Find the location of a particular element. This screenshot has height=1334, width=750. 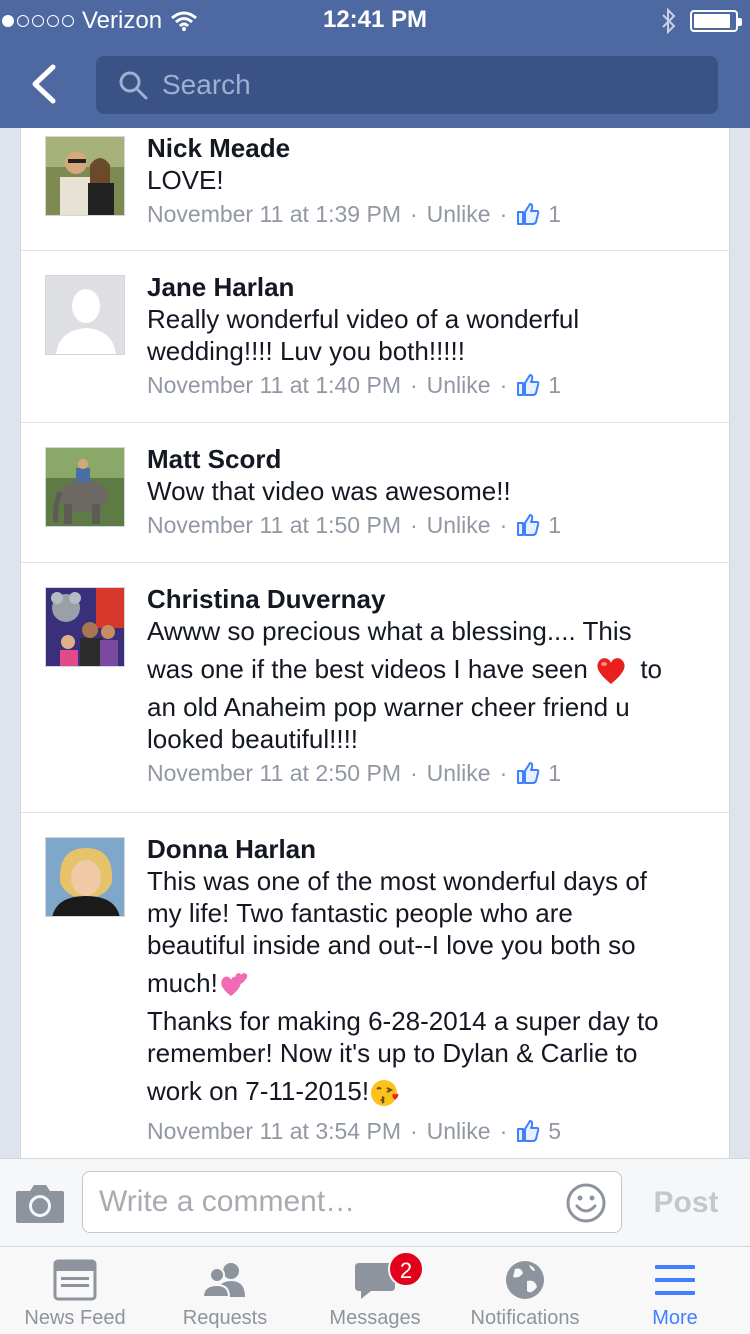

comment-author: Jane Harlan is located at coordinates (429, 287).